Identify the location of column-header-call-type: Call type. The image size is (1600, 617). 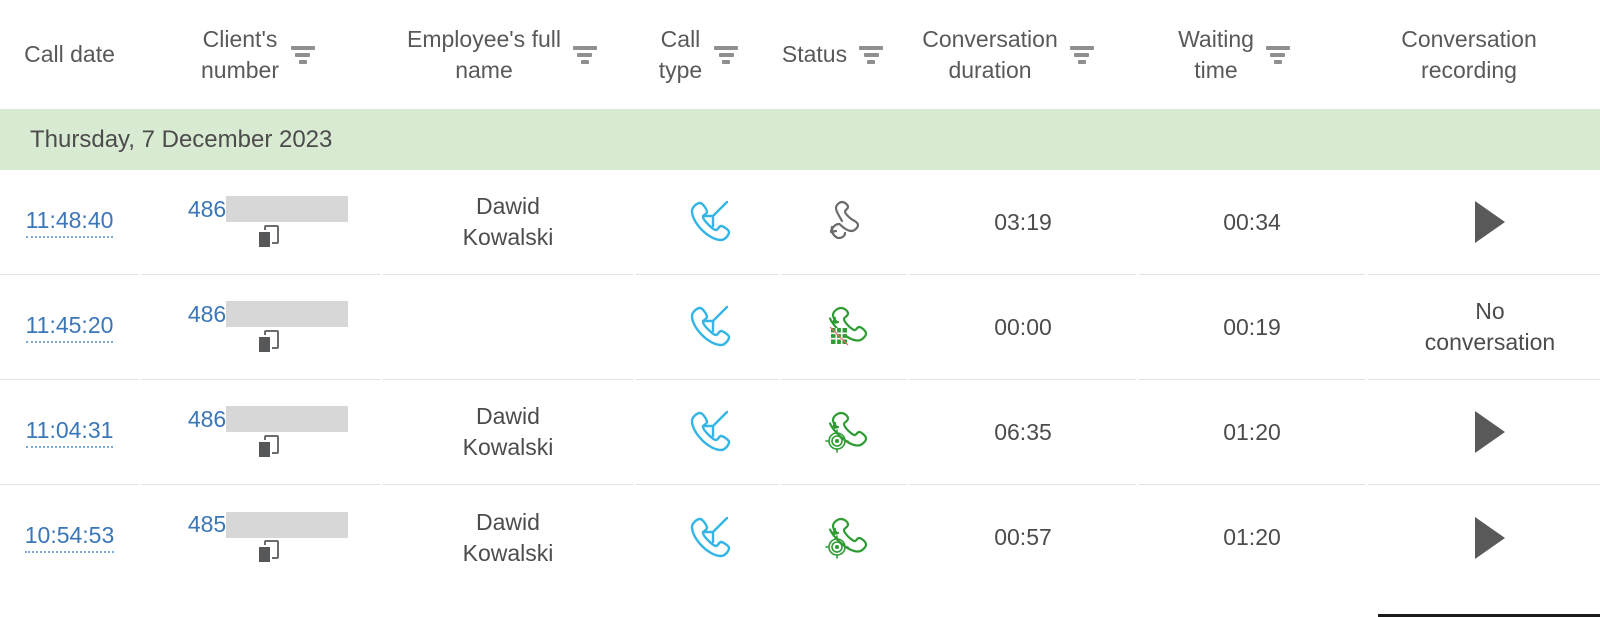
(698, 54).